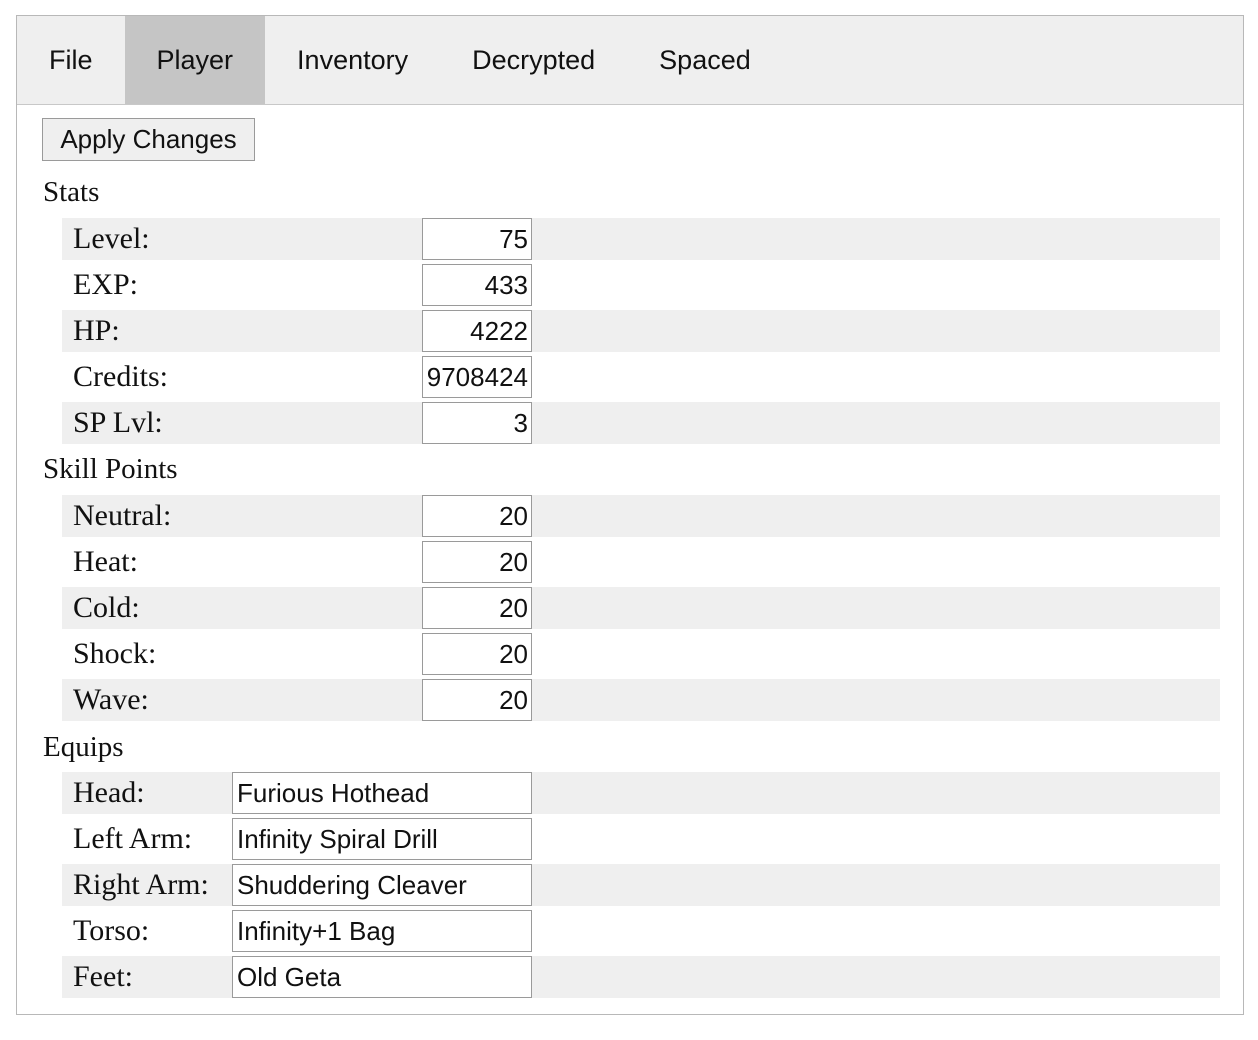 The width and height of the screenshot is (1258, 1040). What do you see at coordinates (641, 331) in the screenshot?
I see `stat-row-hp: HP:` at bounding box center [641, 331].